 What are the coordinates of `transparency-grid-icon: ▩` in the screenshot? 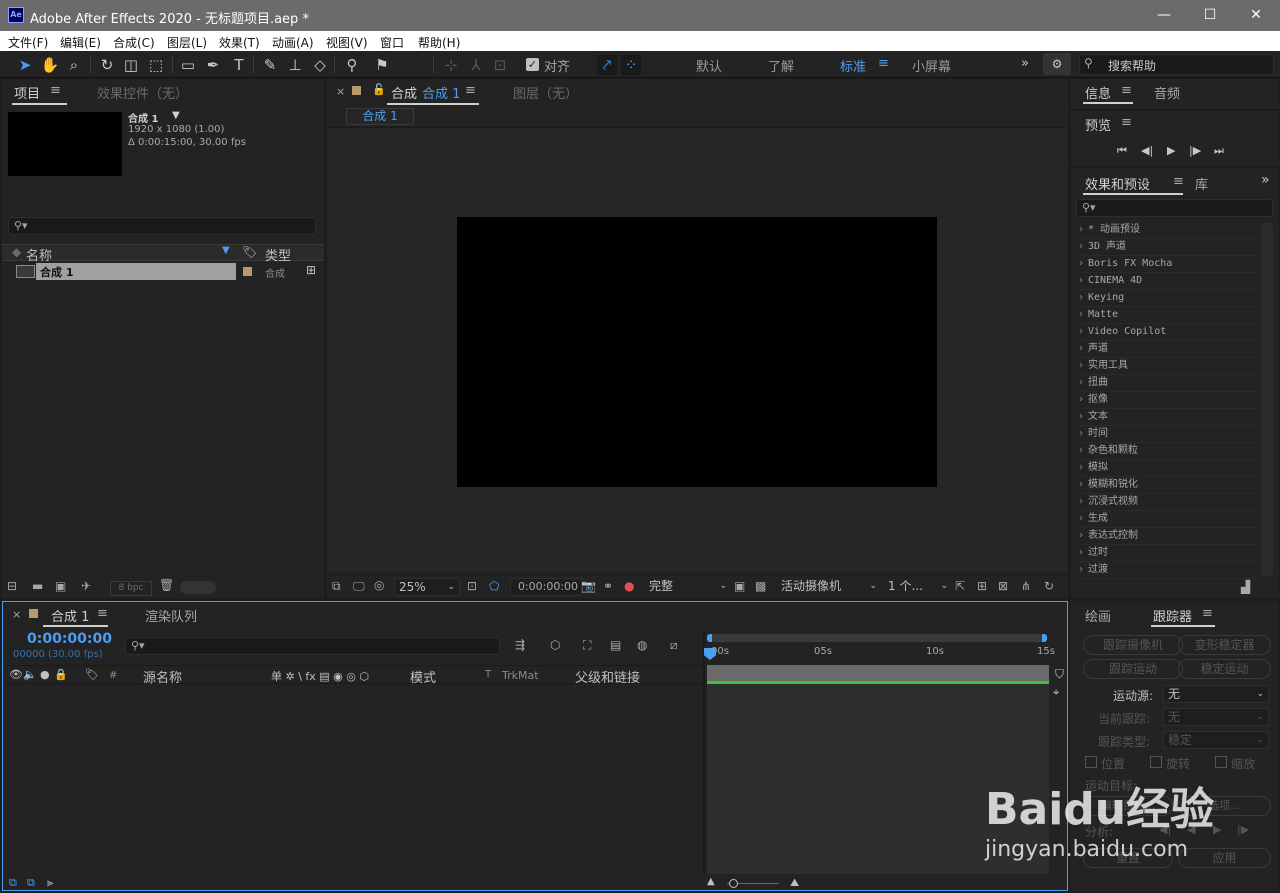 It's located at (760, 586).